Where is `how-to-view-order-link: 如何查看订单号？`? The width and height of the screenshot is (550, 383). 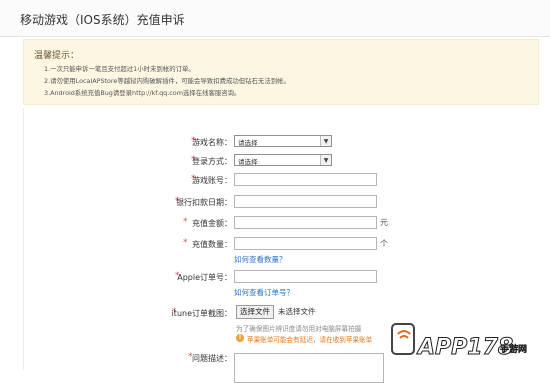 how-to-view-order-link: 如何查看订单号？ is located at coordinates (264, 292).